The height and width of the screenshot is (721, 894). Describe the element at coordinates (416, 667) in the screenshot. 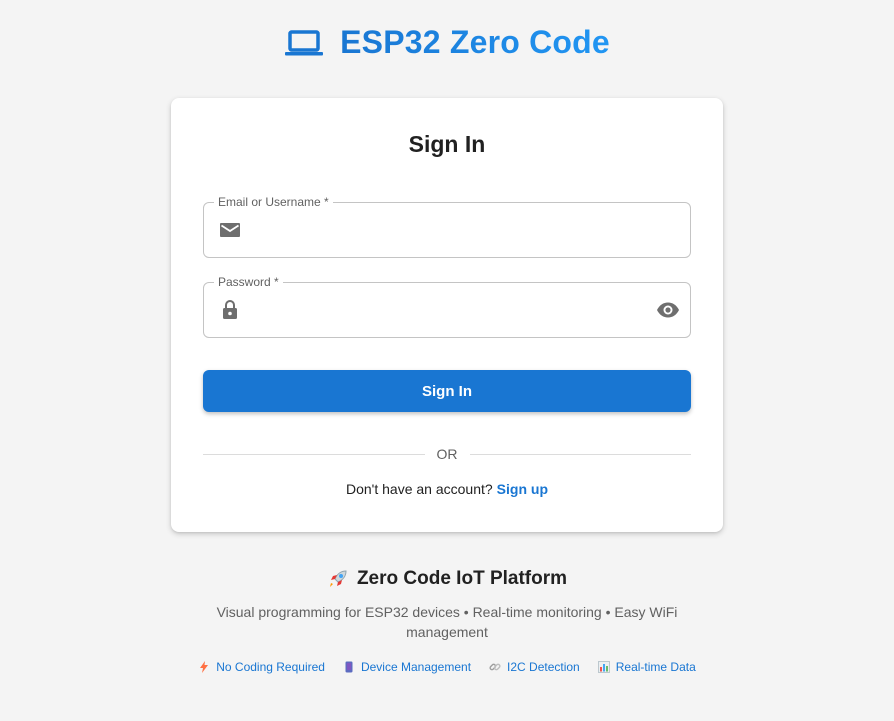

I see `feature-label: Device Management` at that location.